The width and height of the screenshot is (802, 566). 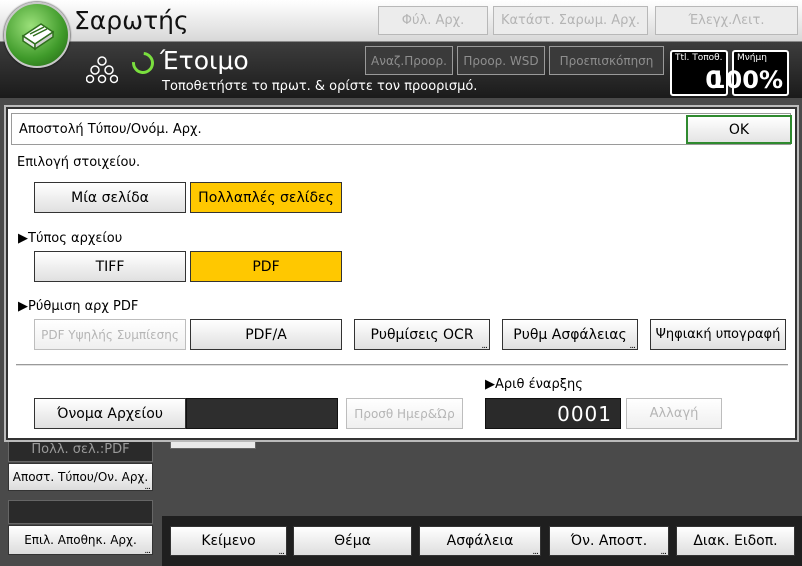 I want to click on section-divider, so click(x=402, y=365).